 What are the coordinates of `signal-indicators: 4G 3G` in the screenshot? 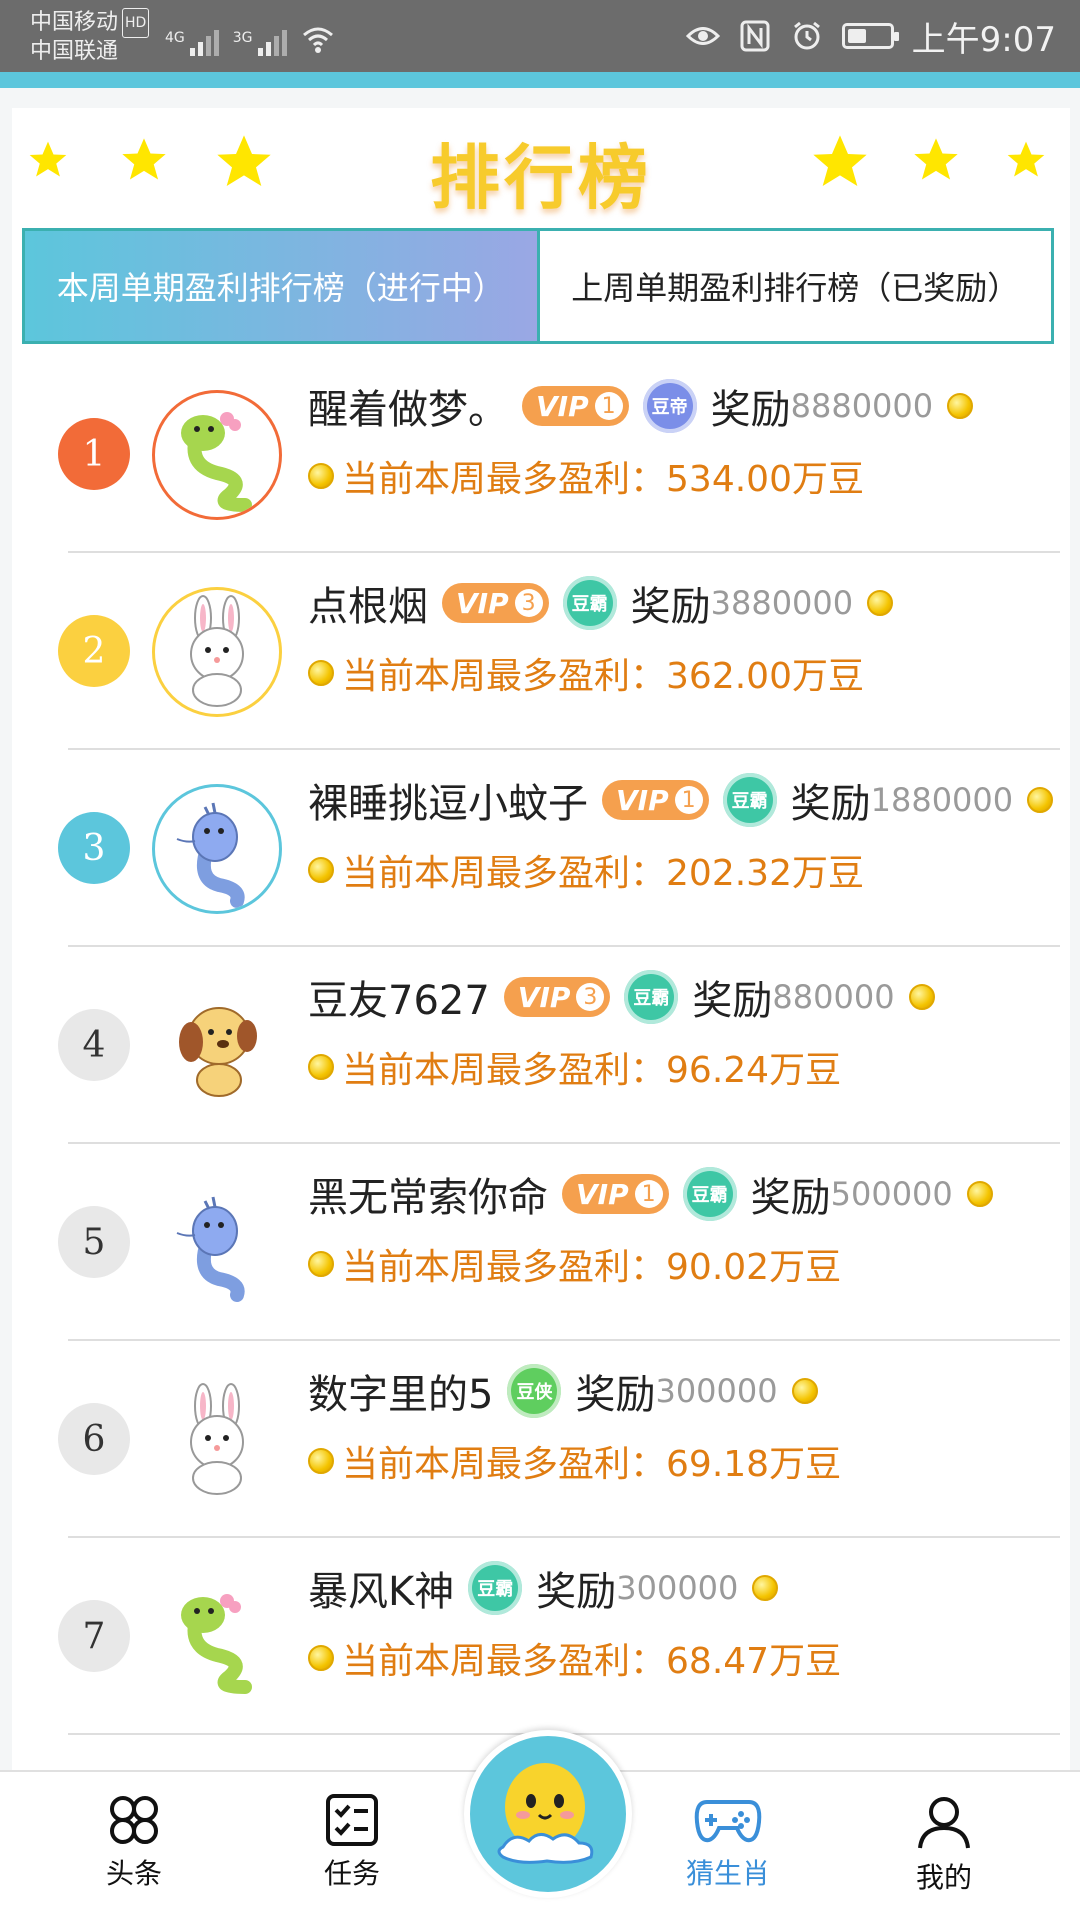 It's located at (250, 36).